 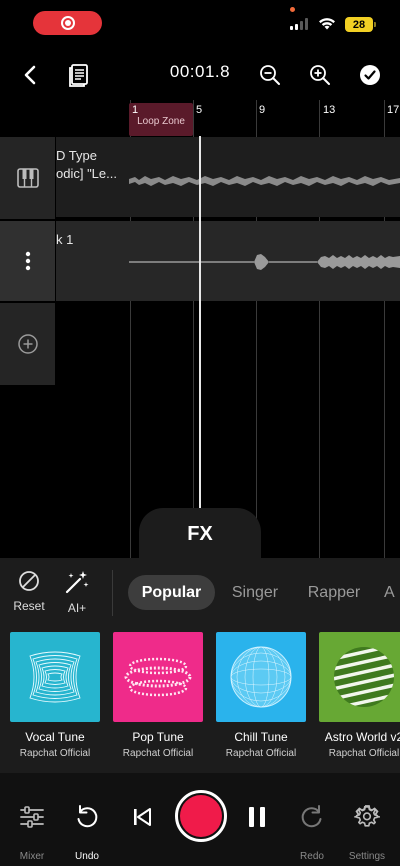 I want to click on track-name: k 1, so click(x=65, y=239).